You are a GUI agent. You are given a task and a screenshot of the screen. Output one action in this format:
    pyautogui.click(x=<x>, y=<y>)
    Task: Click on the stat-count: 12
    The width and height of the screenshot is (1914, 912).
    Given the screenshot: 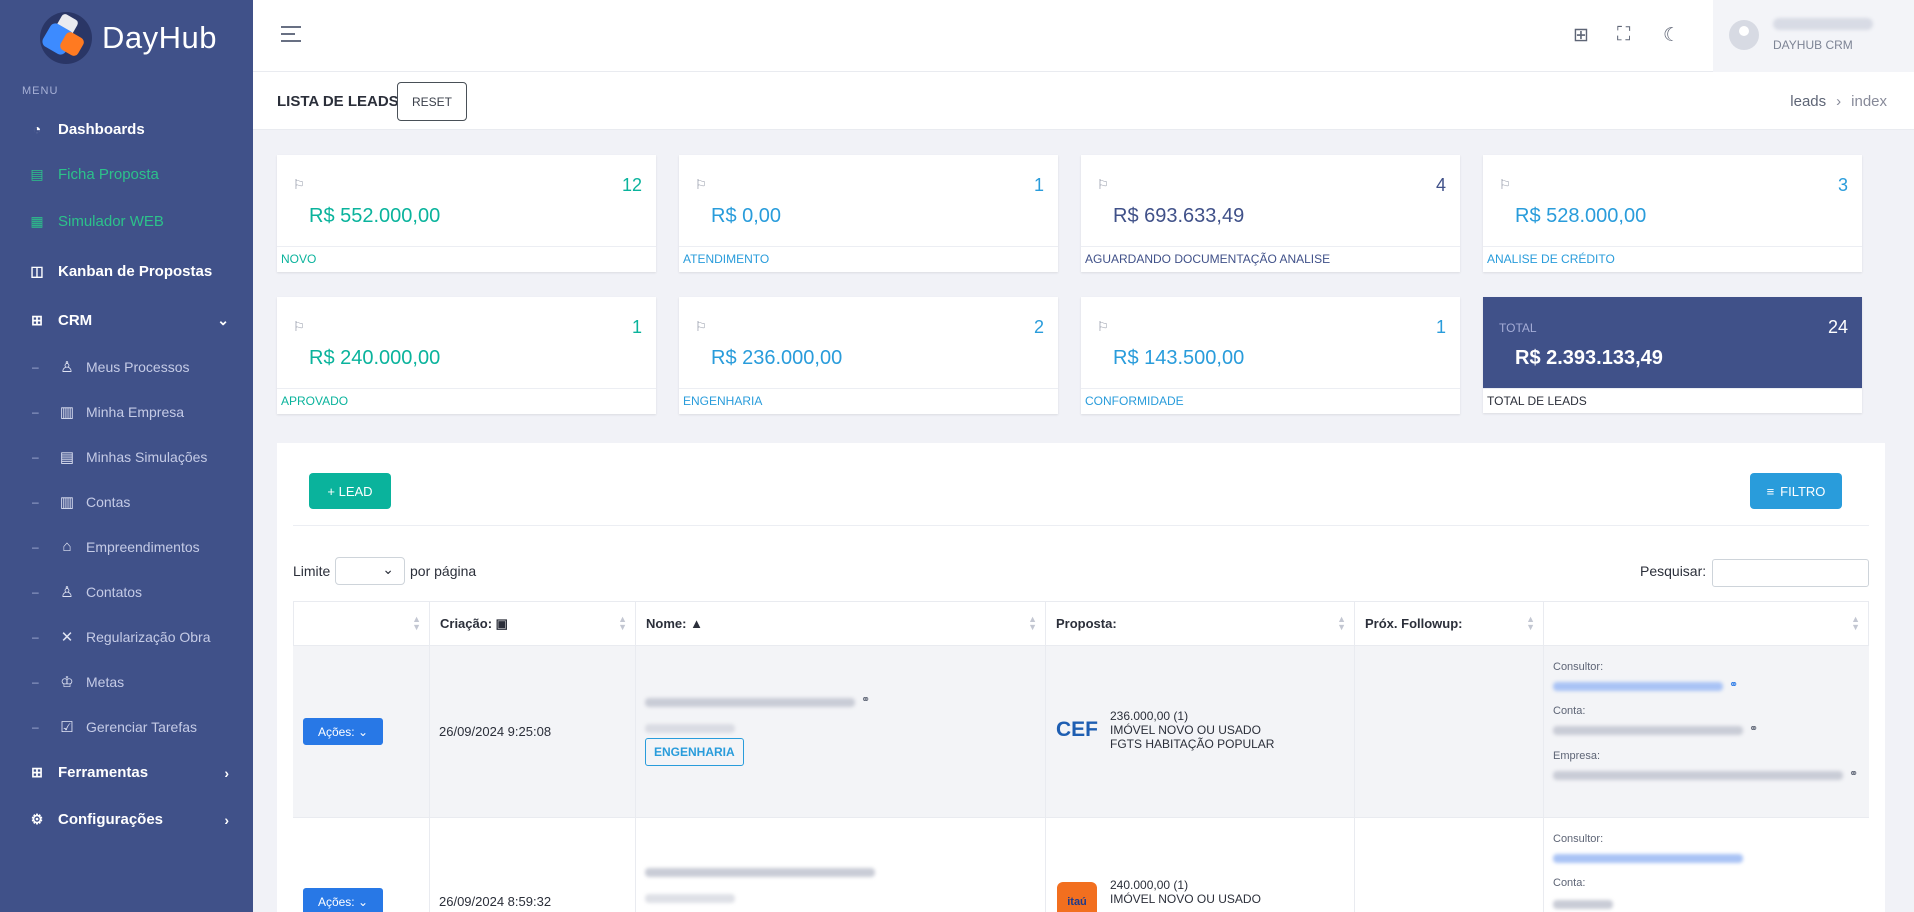 What is the action you would take?
    pyautogui.click(x=631, y=185)
    